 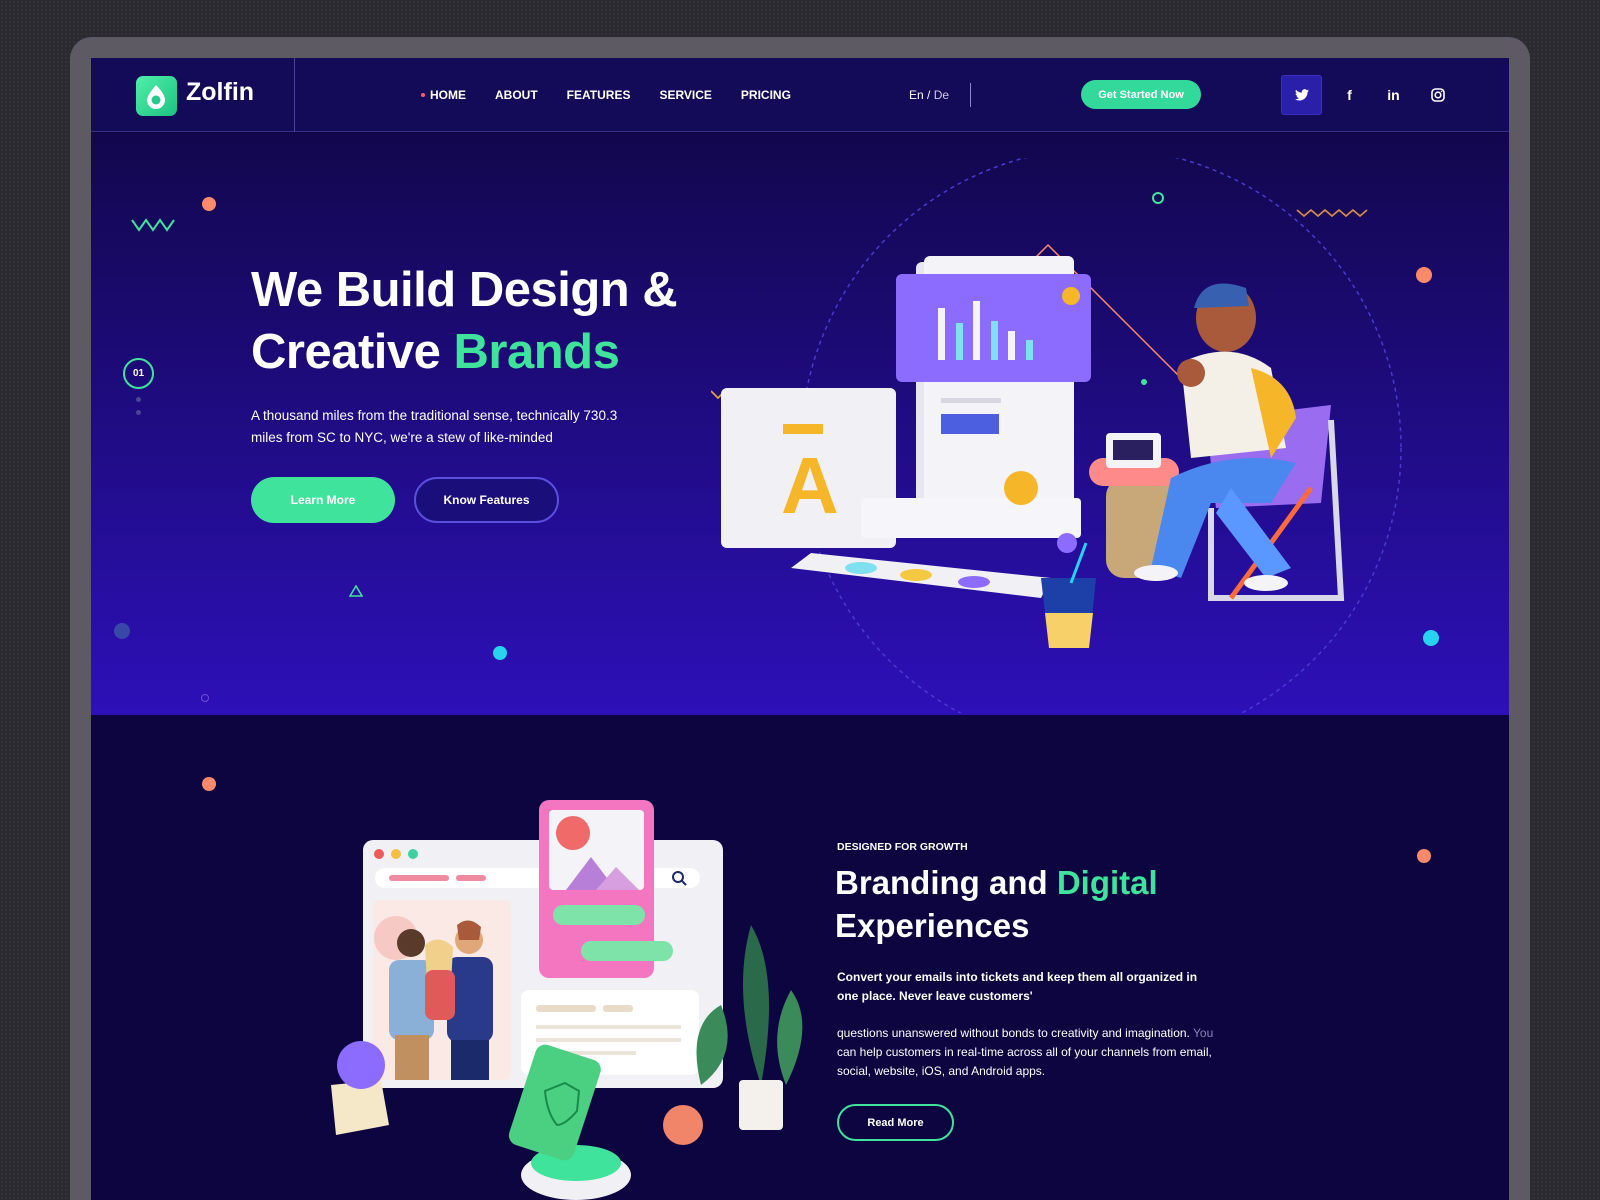 I want to click on section-title-line2: Experiences, so click(x=932, y=925).